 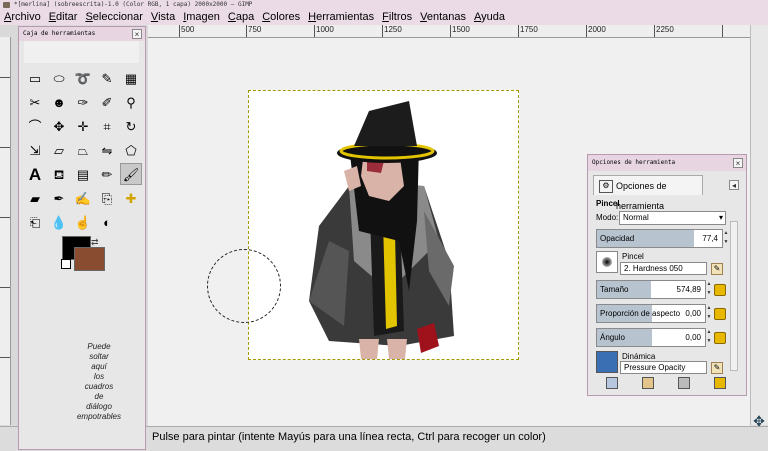 I want to click on size-value: 574,89, so click(x=688, y=289).